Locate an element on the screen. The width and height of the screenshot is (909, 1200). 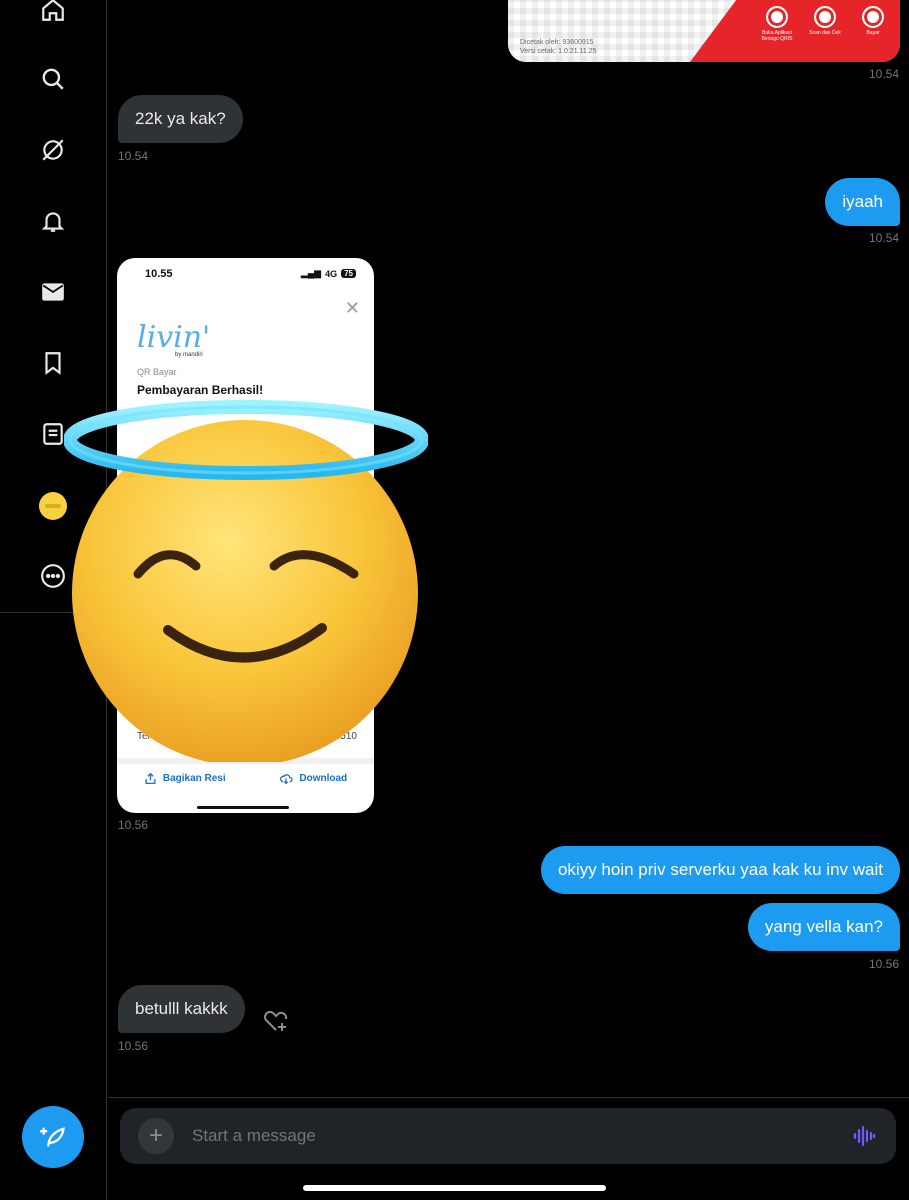
receipt-step: Scan dan Cek is located at coordinates (825, 24).